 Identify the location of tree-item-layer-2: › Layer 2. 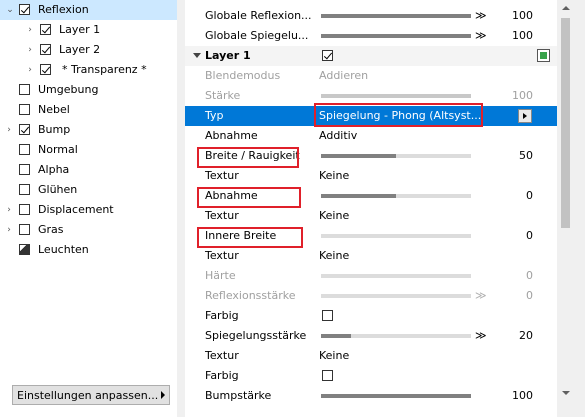
(88, 50).